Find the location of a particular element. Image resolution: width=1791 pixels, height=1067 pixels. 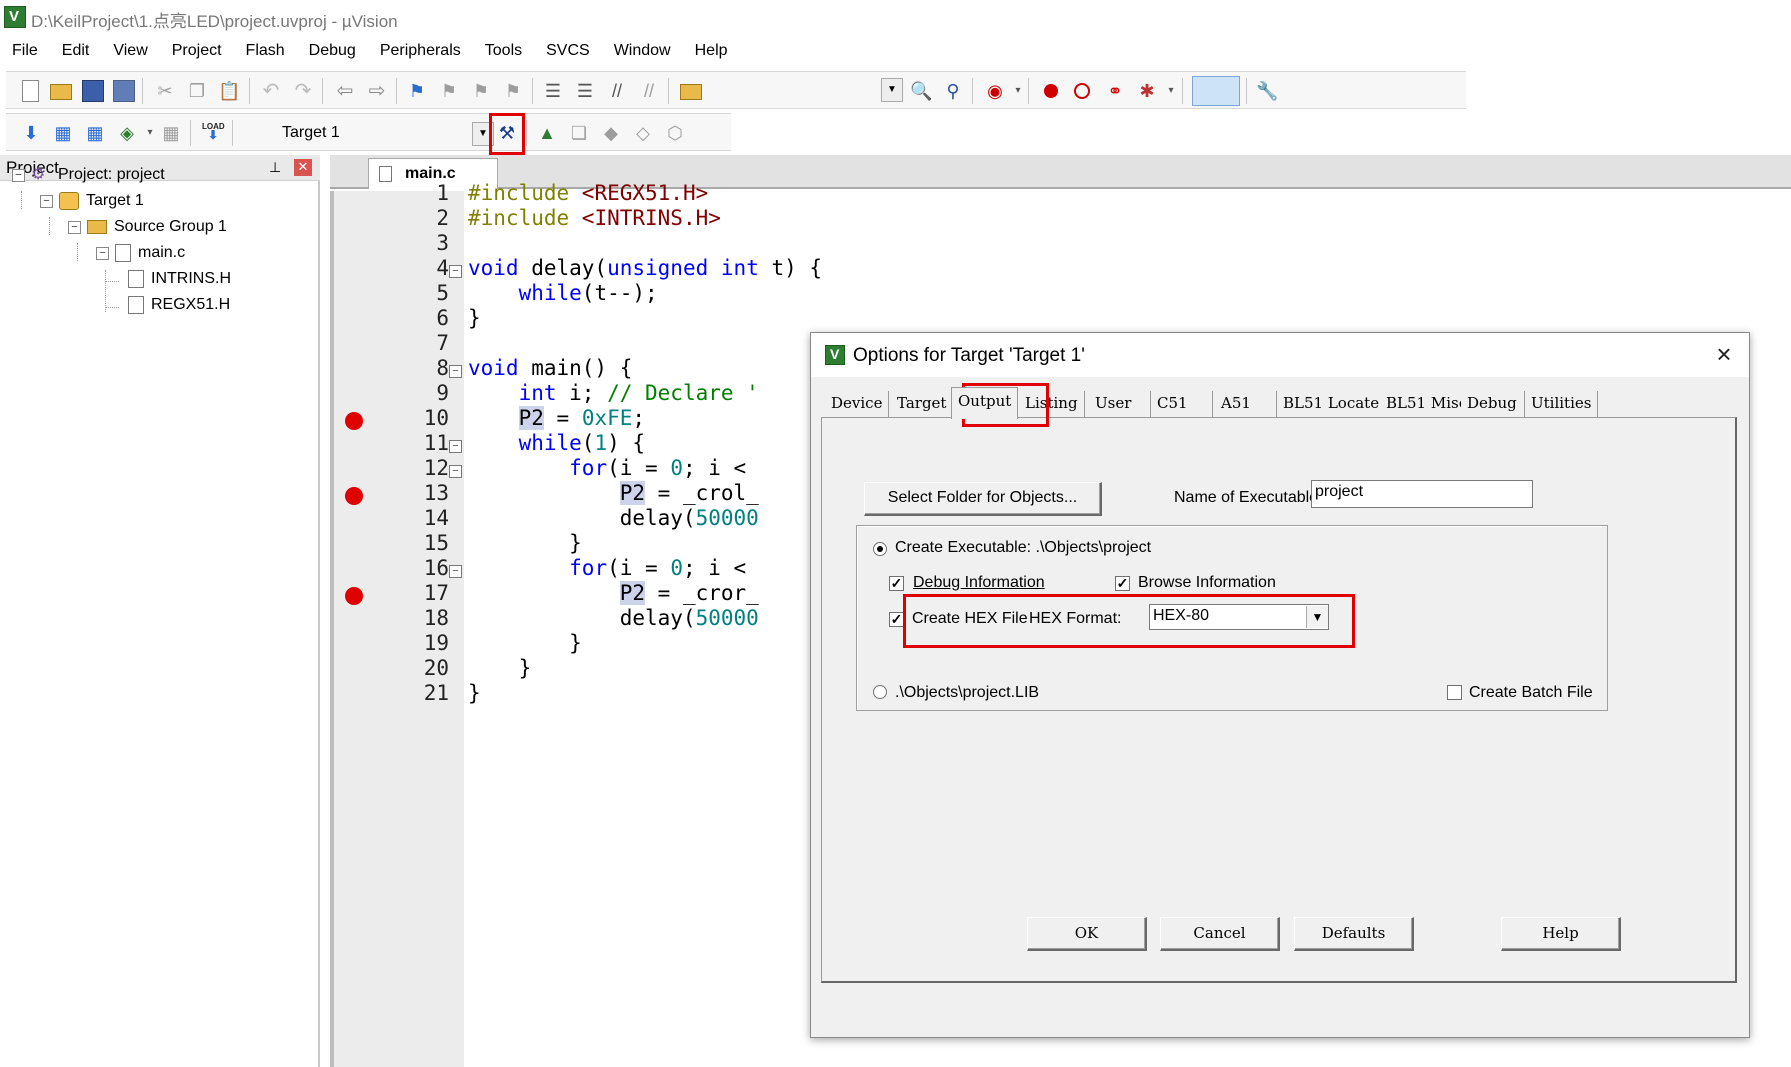

code-line: #include <INTRINS.H> is located at coordinates (594, 218).